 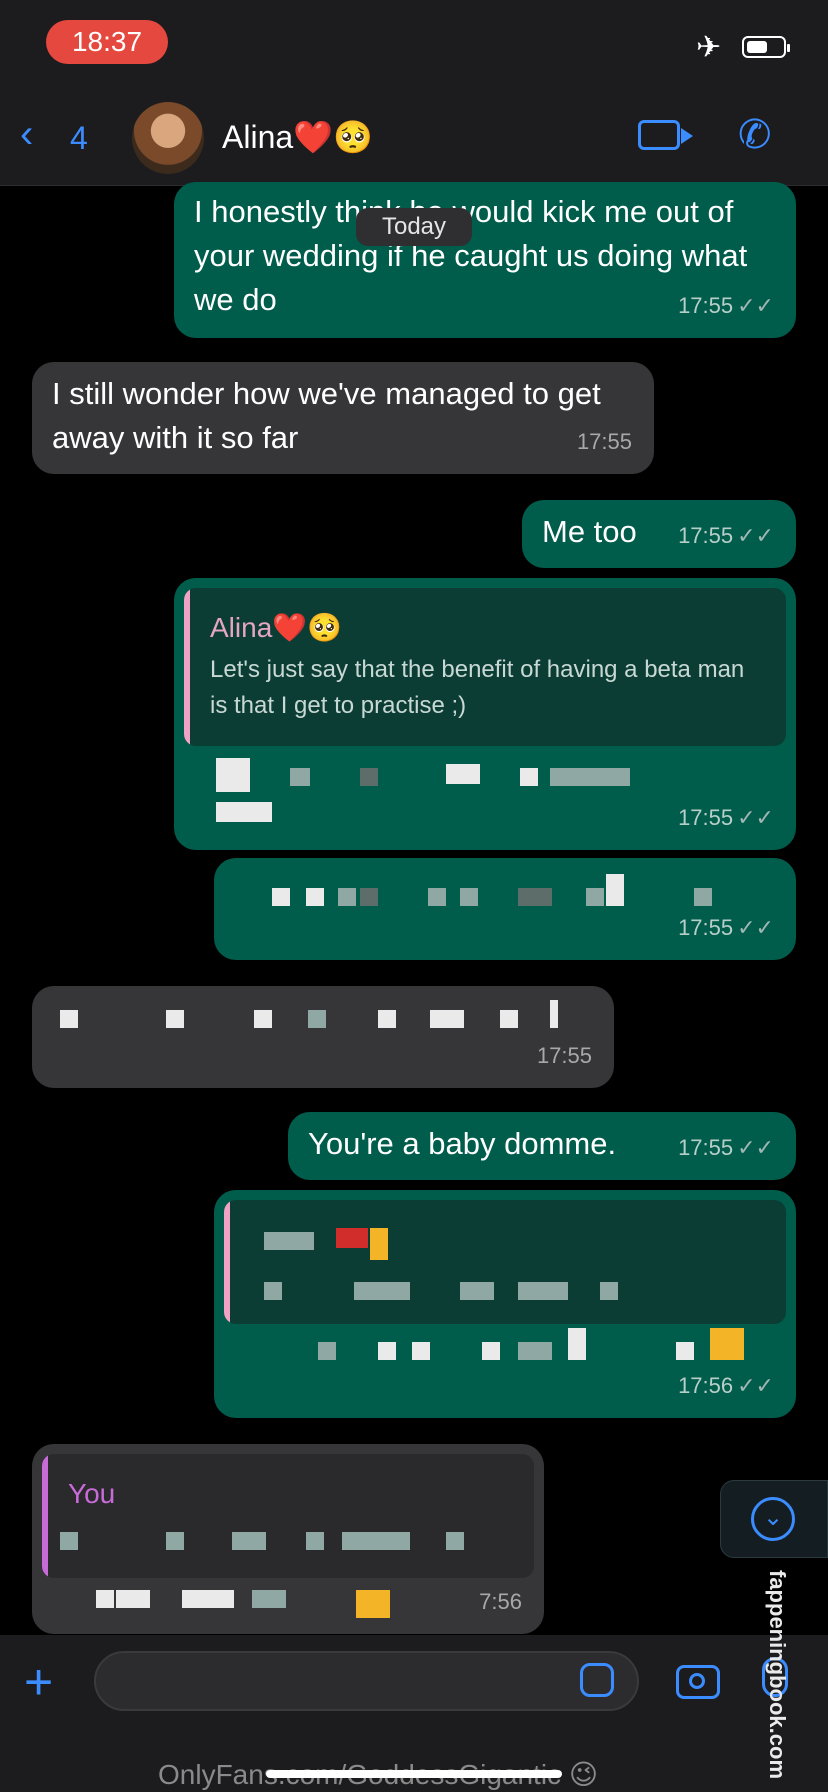 I want to click on airplane-icon: ✈, so click(x=709, y=47).